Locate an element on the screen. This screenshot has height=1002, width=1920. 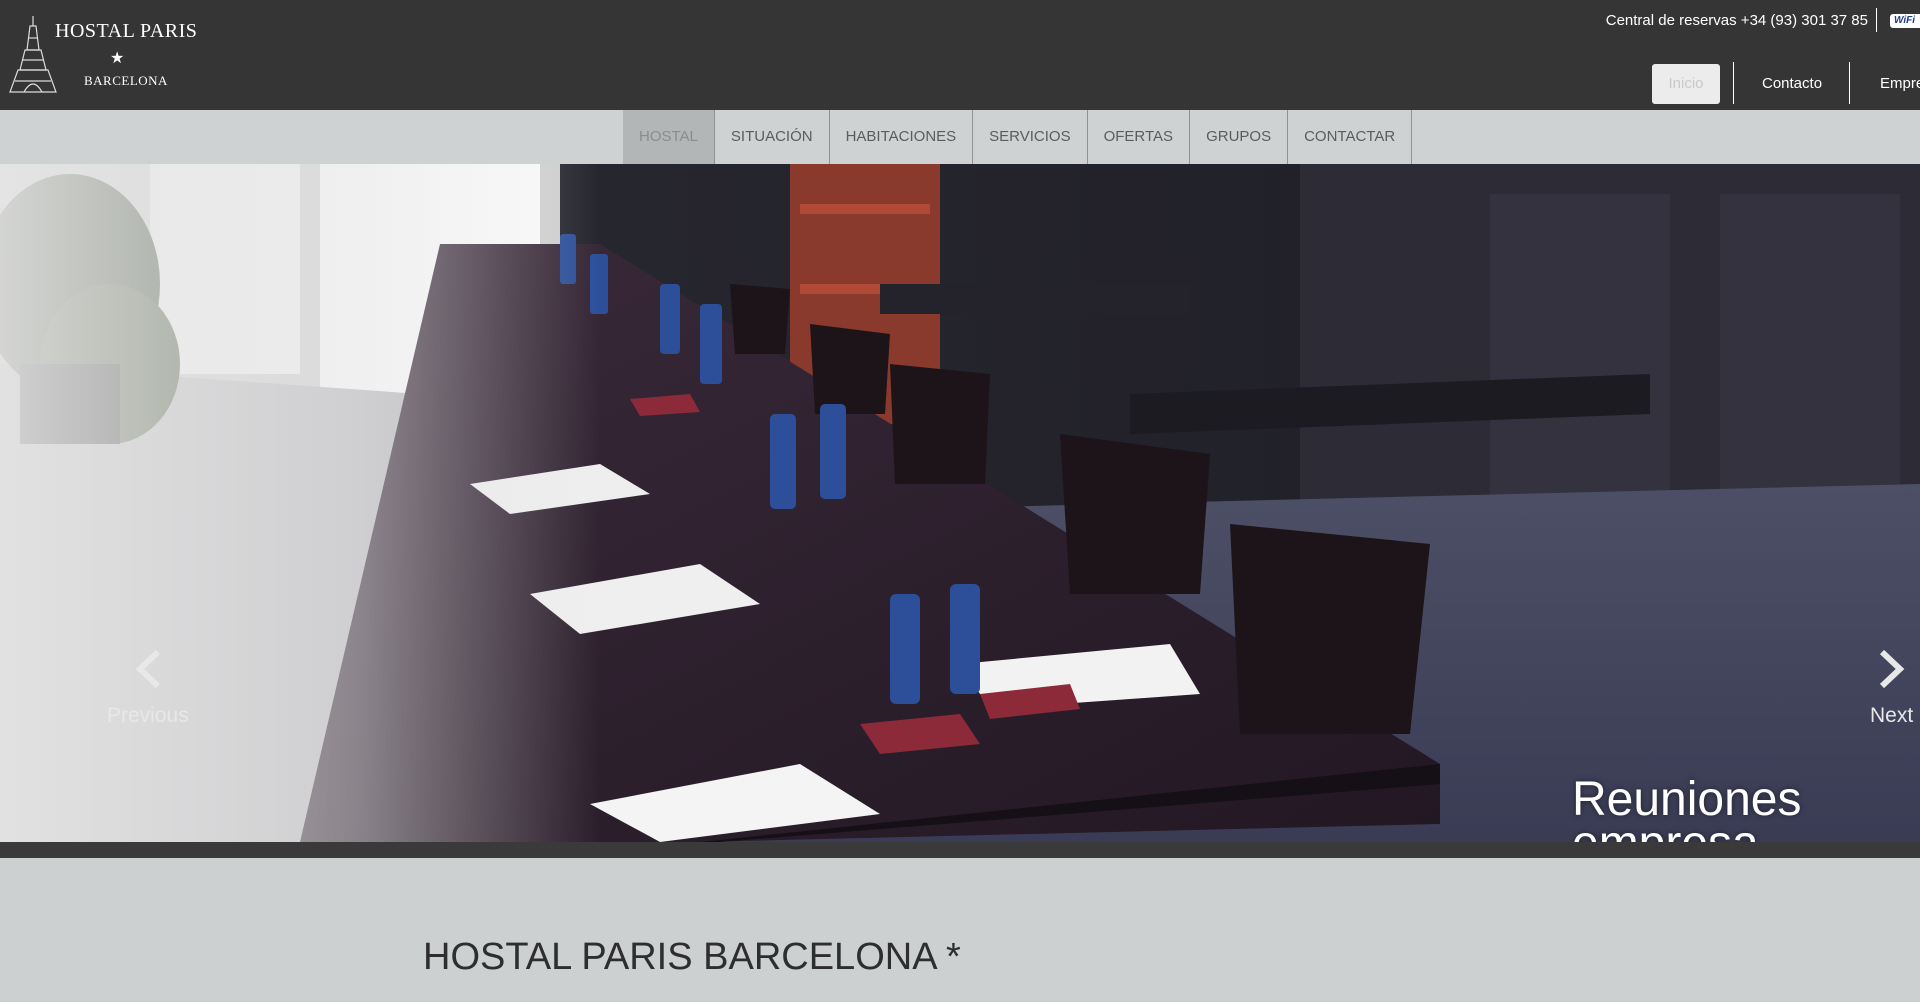
hero-bottom-strip is located at coordinates (960, 850).